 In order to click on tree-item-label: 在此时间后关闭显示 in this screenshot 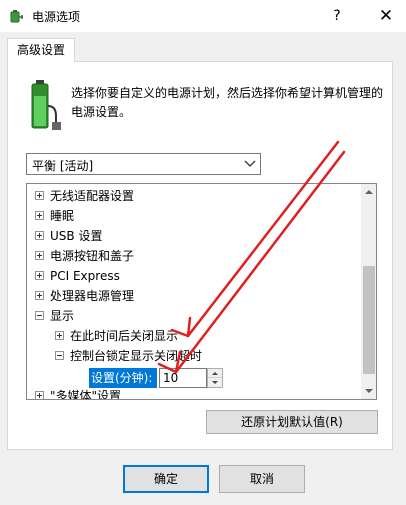, I will do `click(124, 336)`.